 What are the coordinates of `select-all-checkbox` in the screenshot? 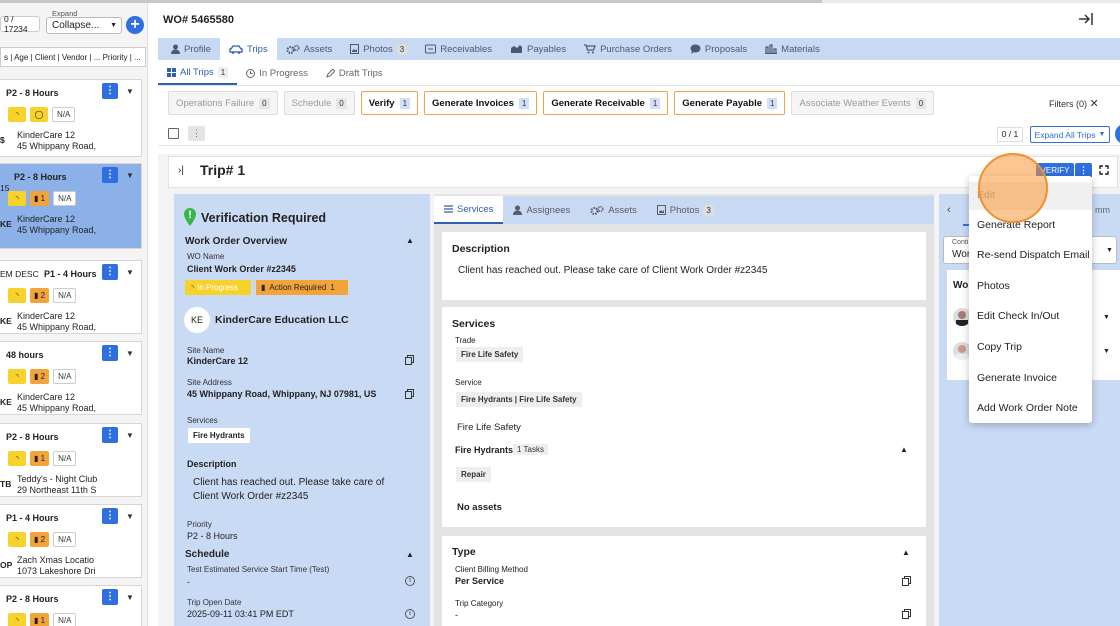 It's located at (173, 133).